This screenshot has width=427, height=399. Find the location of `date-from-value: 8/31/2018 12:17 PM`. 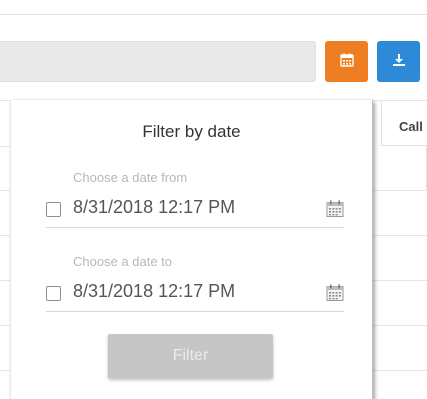

date-from-value: 8/31/2018 12:17 PM is located at coordinates (154, 207).